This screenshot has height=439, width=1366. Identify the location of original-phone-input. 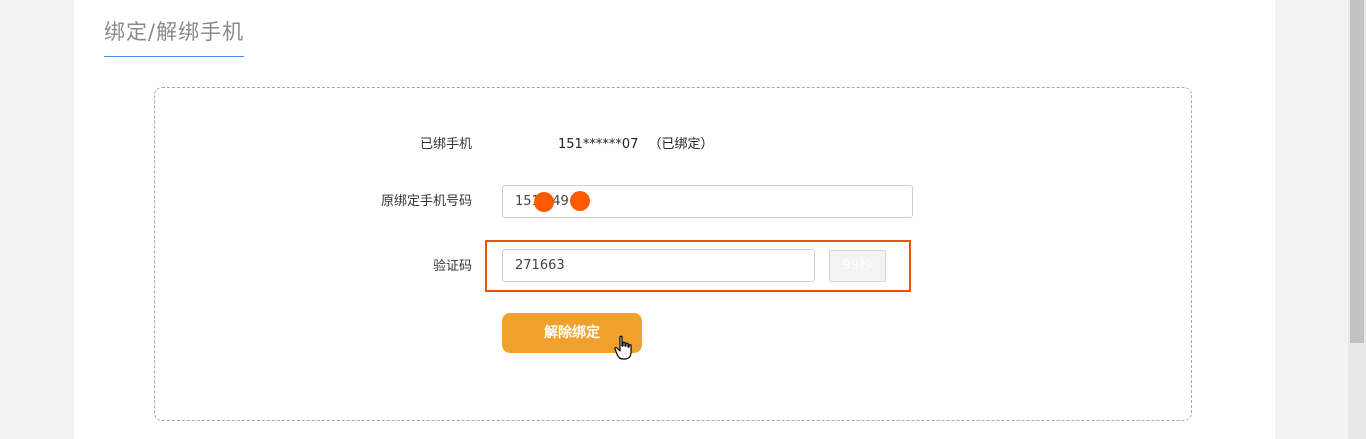
(707, 201).